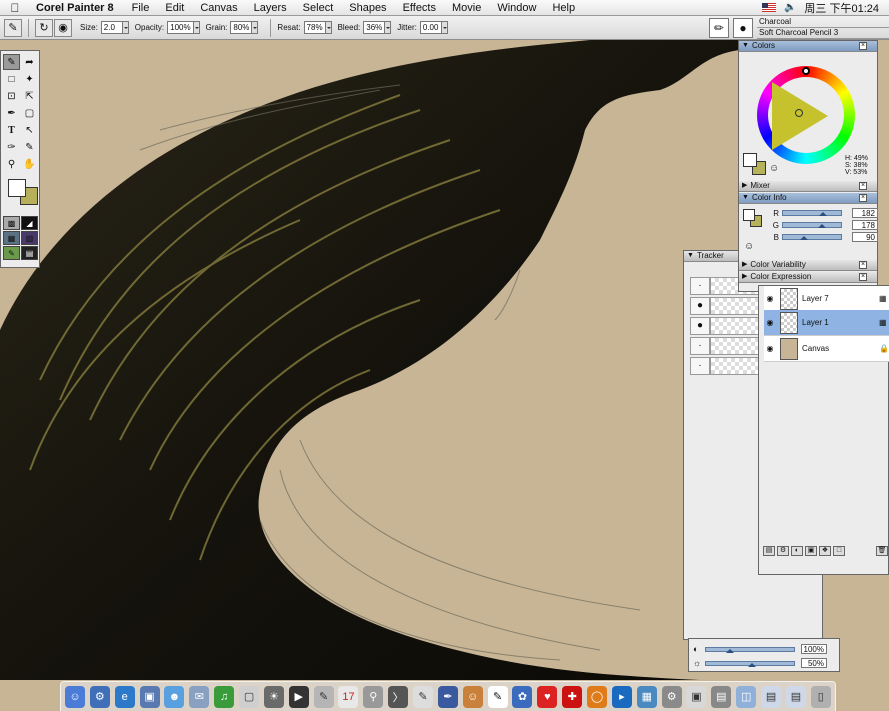 This screenshot has width=889, height=711. Describe the element at coordinates (865, 213) in the screenshot. I see `red-value: 182` at that location.